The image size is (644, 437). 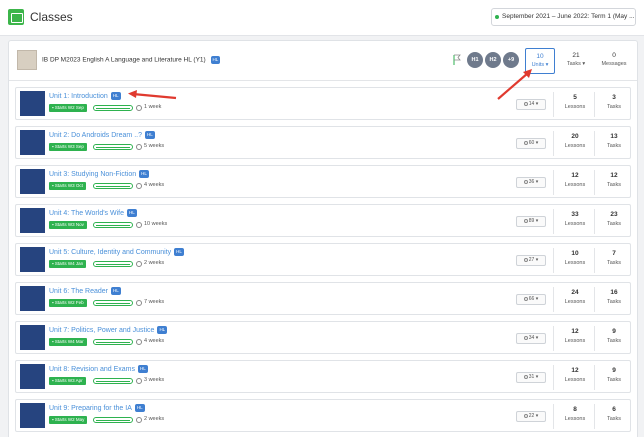 What do you see at coordinates (614, 258) in the screenshot?
I see `tasks-stat: 7 Tasks` at bounding box center [614, 258].